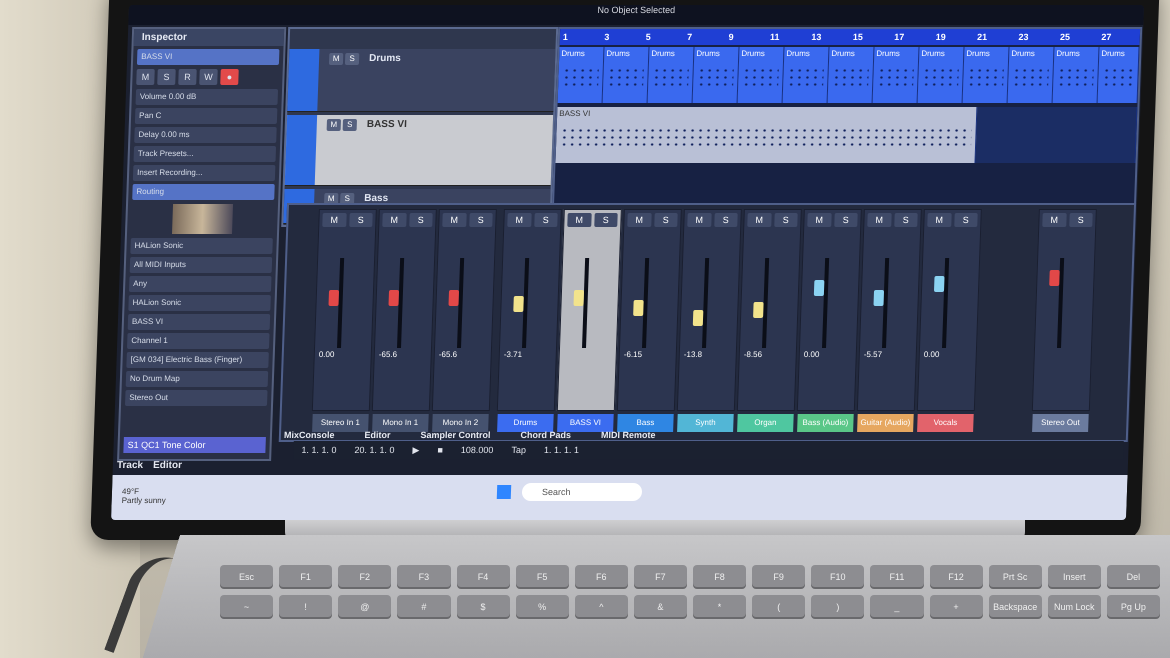  I want to click on master-strip: MS Stereo Out, so click(1064, 320).